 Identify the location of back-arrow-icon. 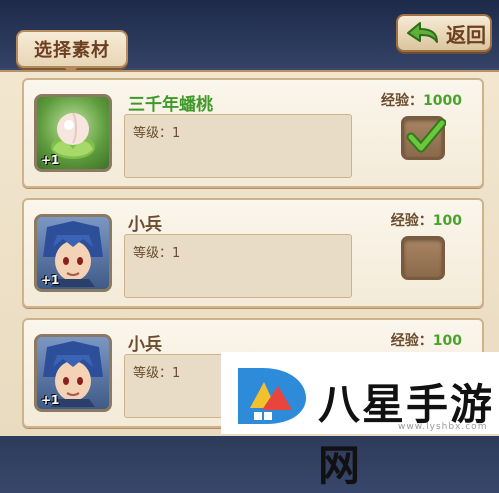
(422, 32).